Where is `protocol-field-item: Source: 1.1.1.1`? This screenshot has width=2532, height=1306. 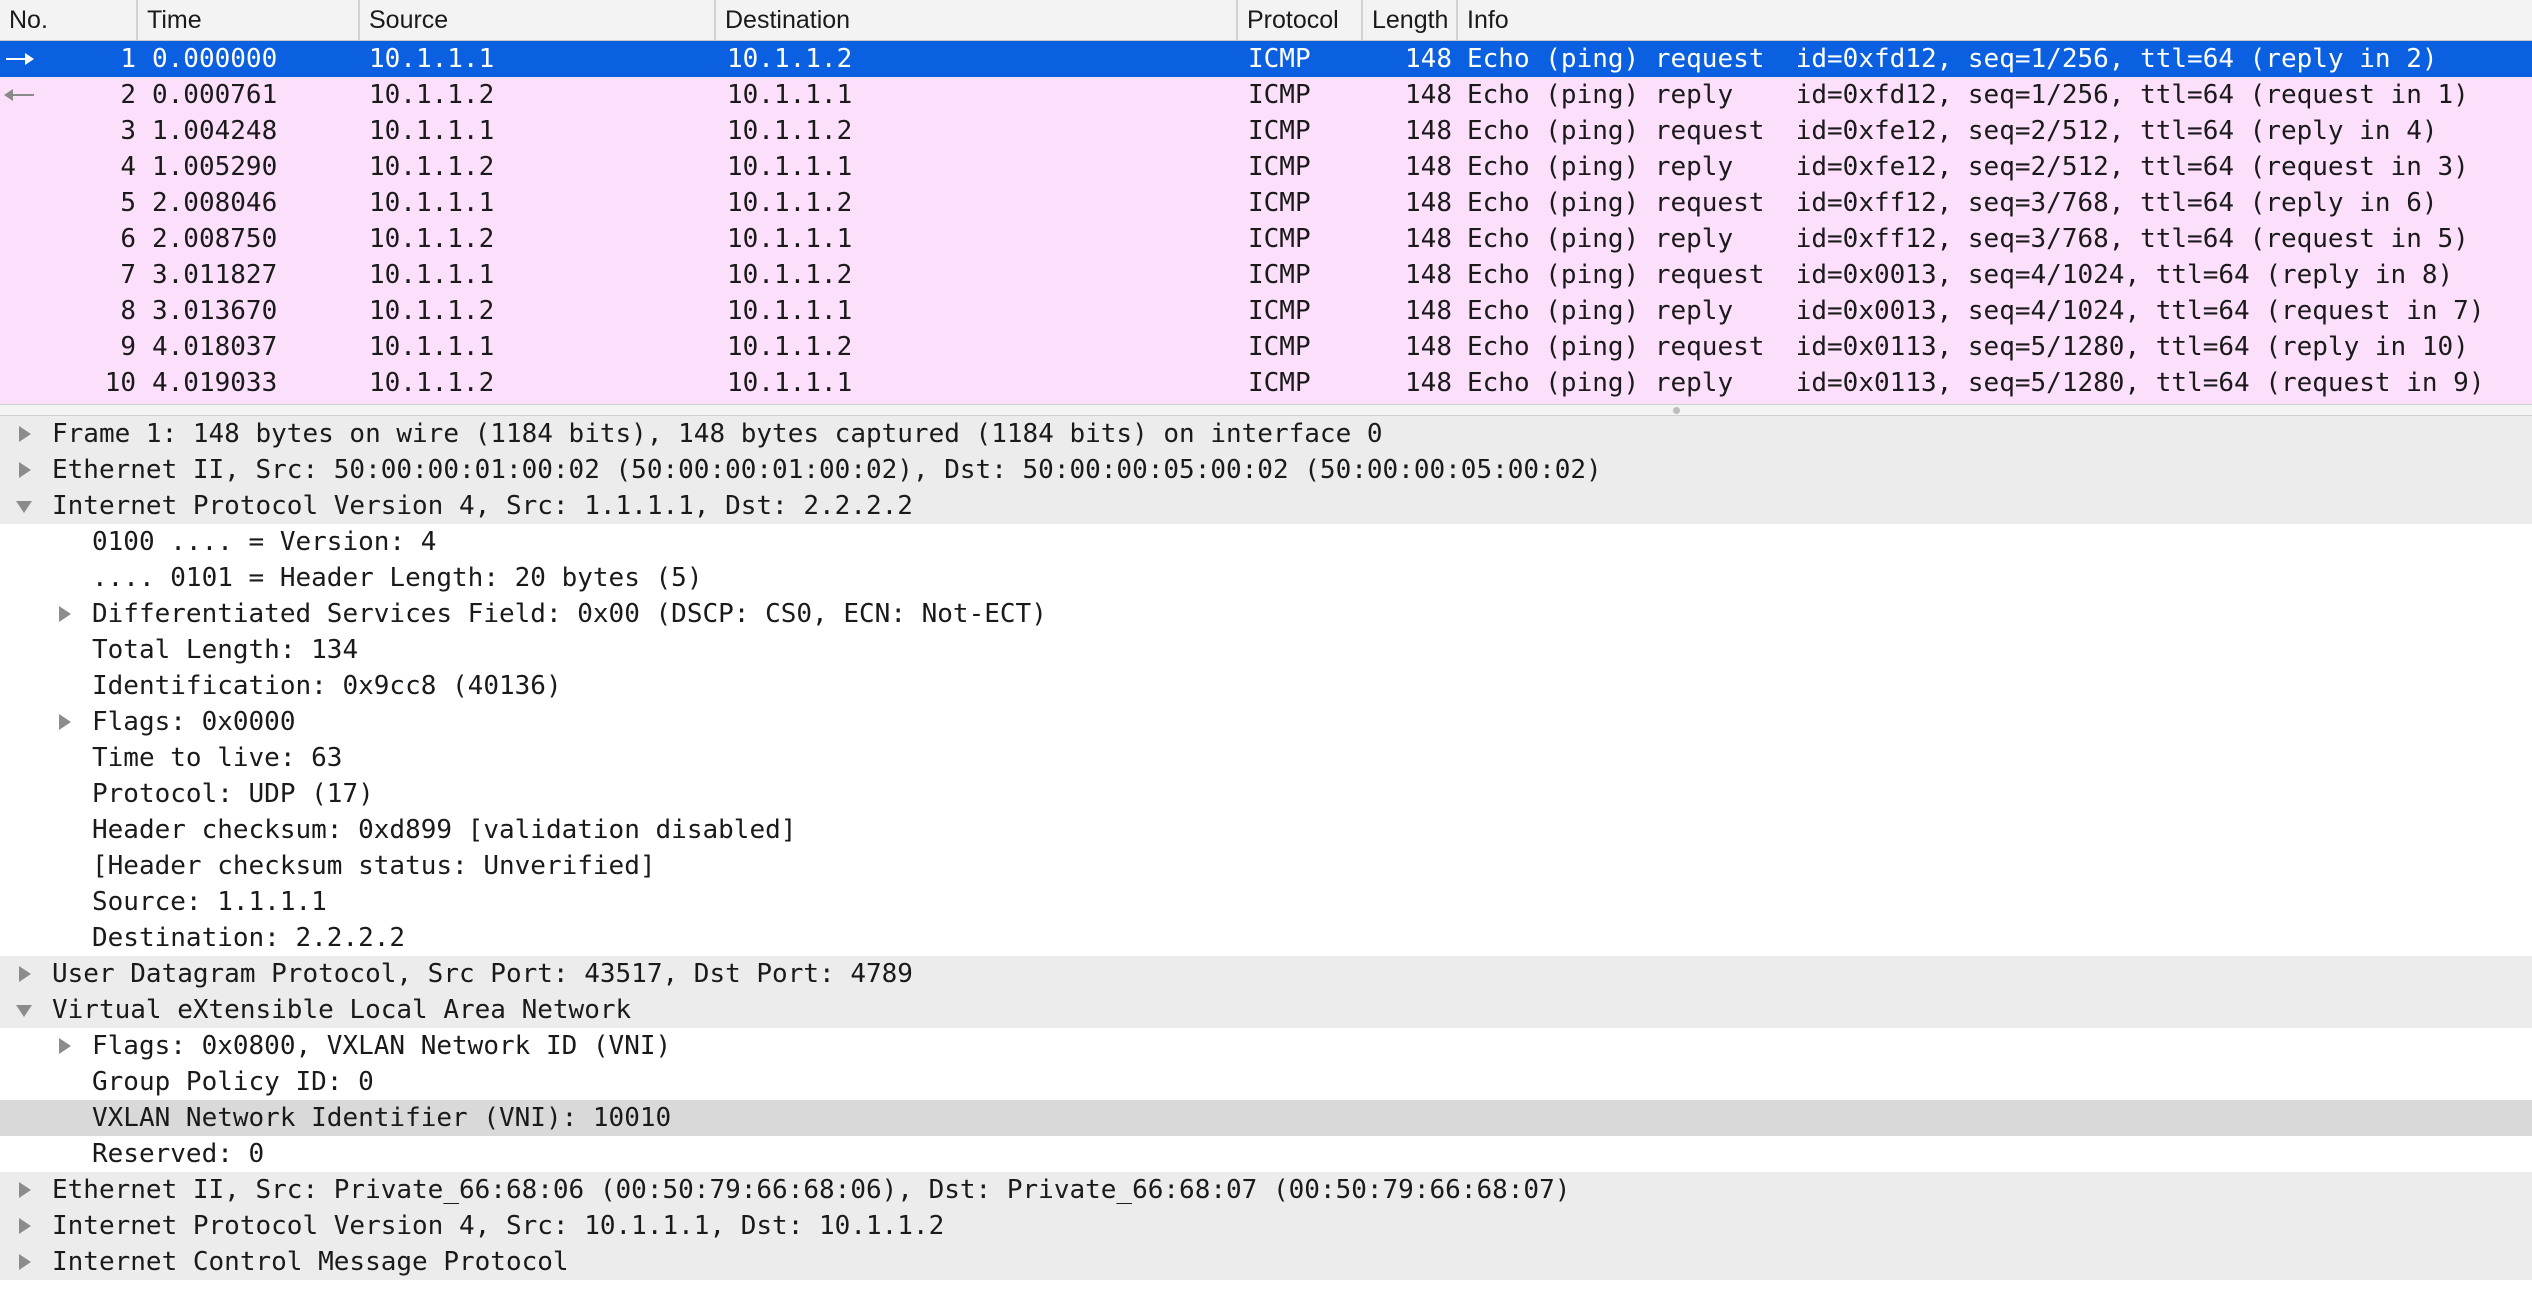
protocol-field-item: Source: 1.1.1.1 is located at coordinates (1266, 902).